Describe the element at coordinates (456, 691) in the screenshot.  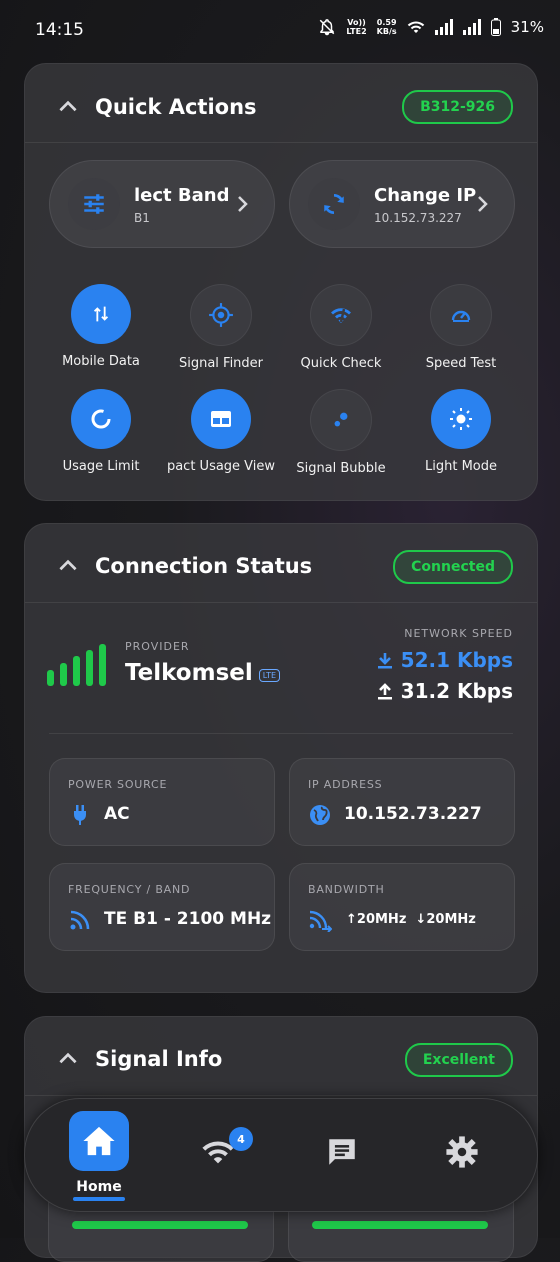
I see `upload-speed-value: 31.2 Kbps` at that location.